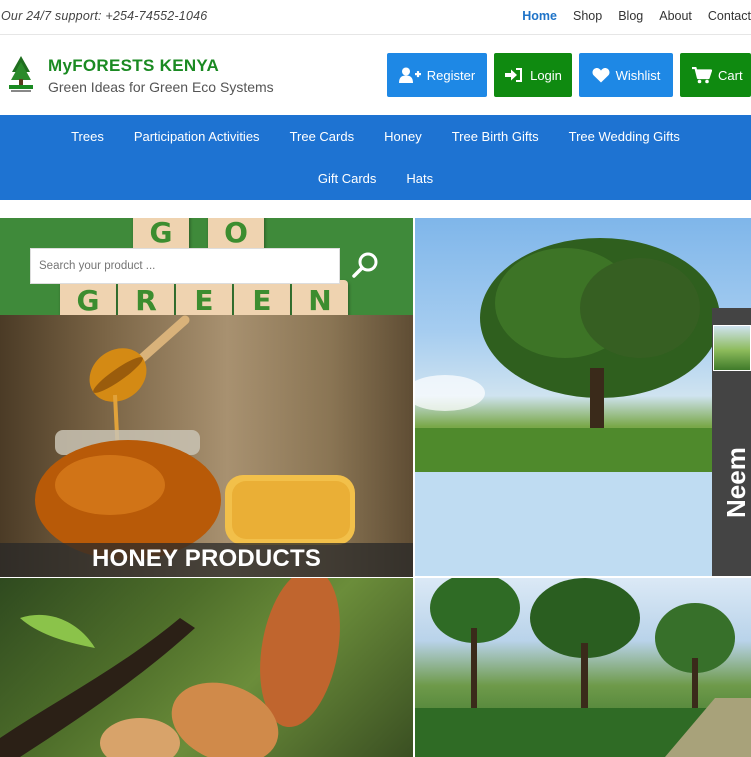 The width and height of the screenshot is (751, 757). Describe the element at coordinates (702, 74) in the screenshot. I see `shopping-cart-icon` at that location.